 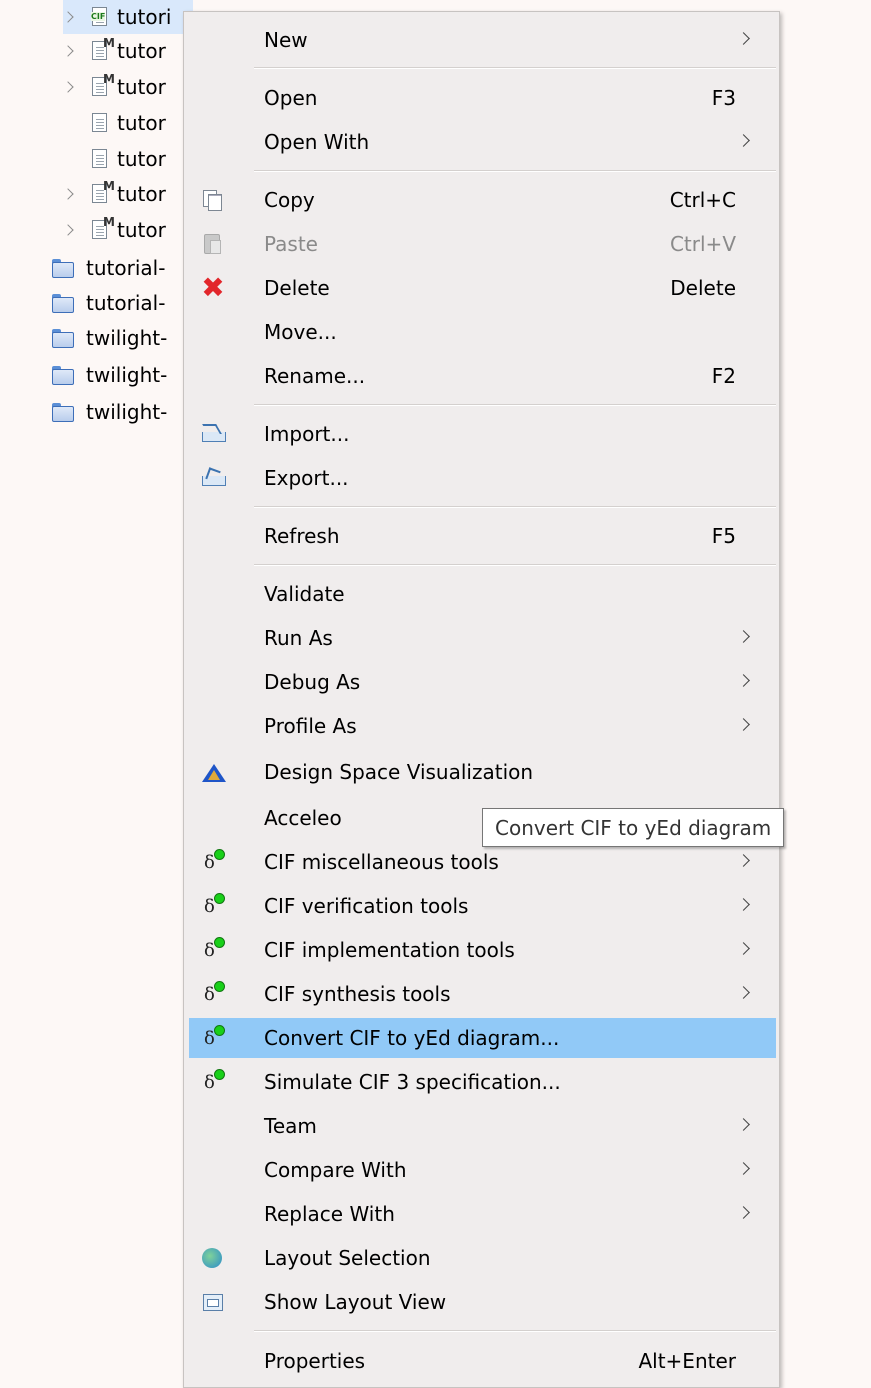 What do you see at coordinates (213, 287) in the screenshot?
I see `delete-icon: ✖` at bounding box center [213, 287].